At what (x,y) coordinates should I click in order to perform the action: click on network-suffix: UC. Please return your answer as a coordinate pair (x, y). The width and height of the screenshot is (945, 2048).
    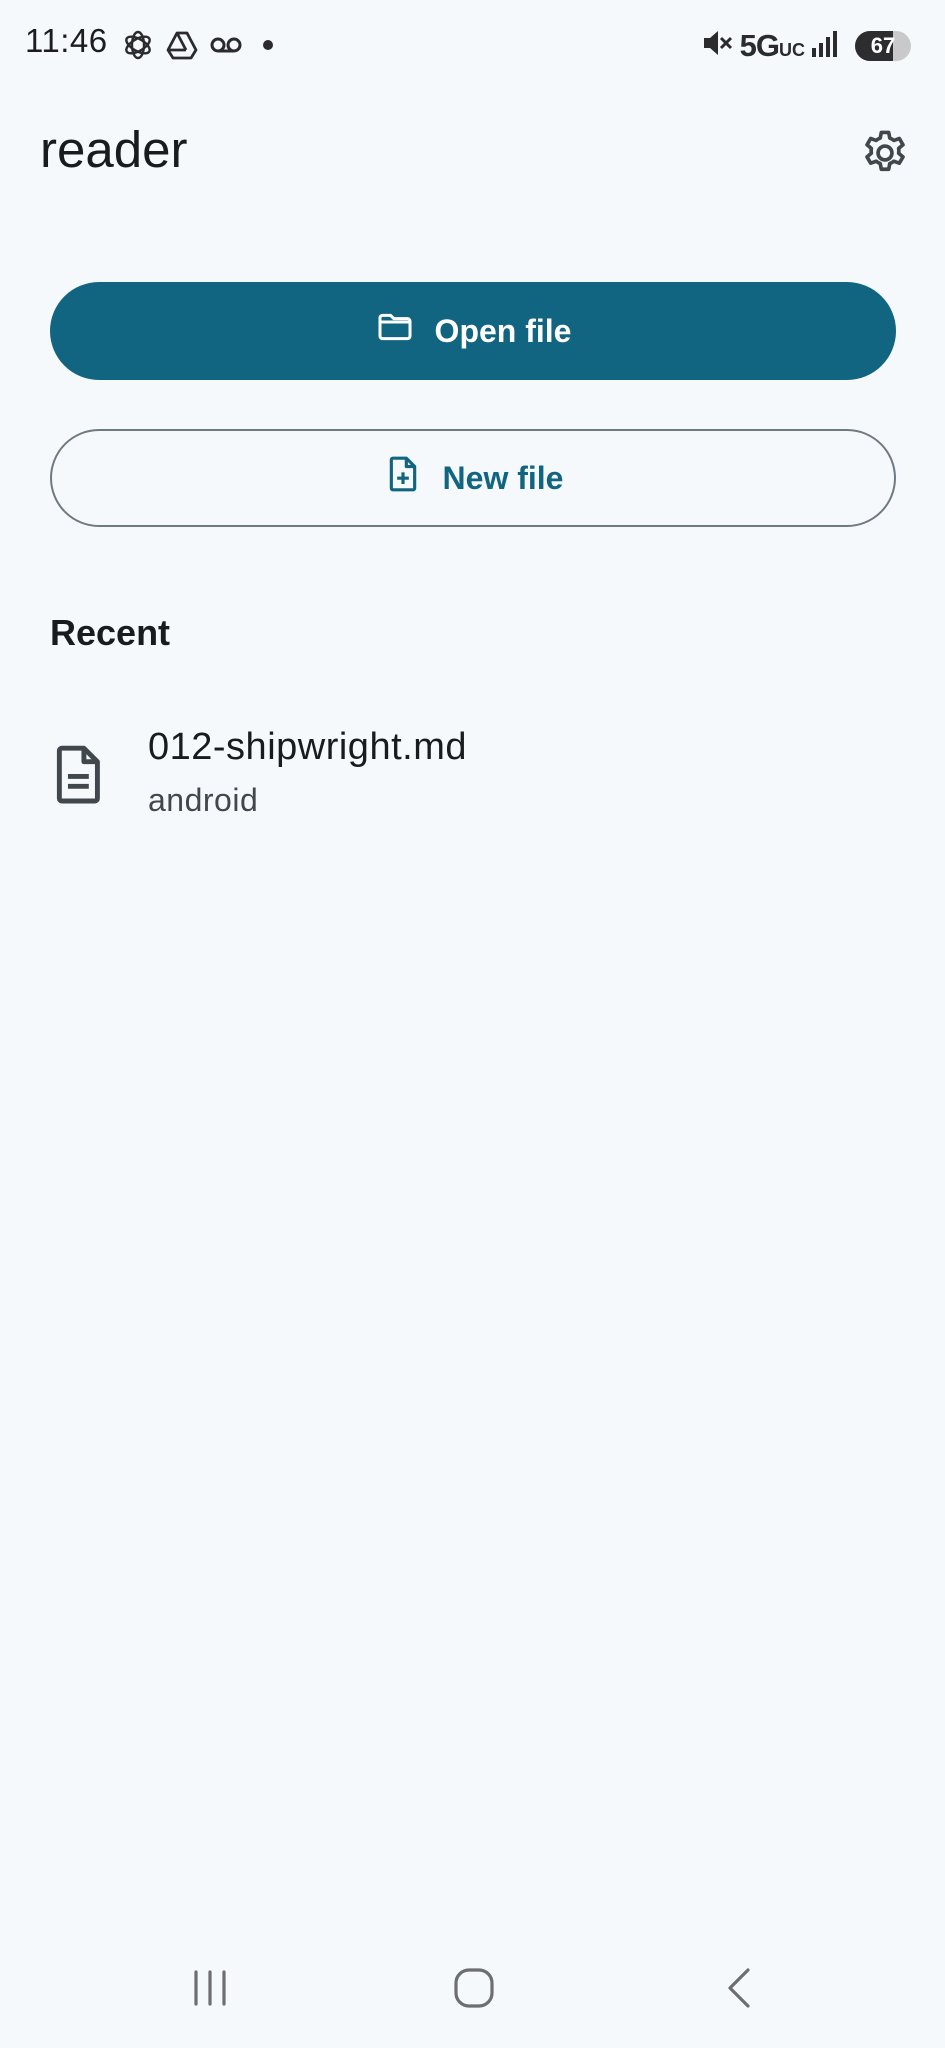
    Looking at the image, I should click on (792, 49).